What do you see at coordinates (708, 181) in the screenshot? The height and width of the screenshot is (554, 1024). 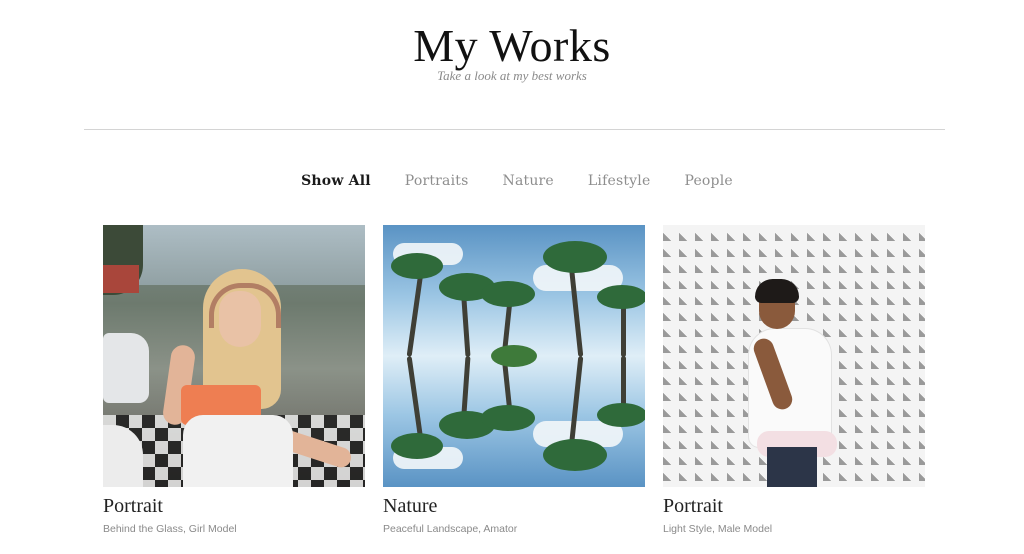 I see `filter-people: People` at bounding box center [708, 181].